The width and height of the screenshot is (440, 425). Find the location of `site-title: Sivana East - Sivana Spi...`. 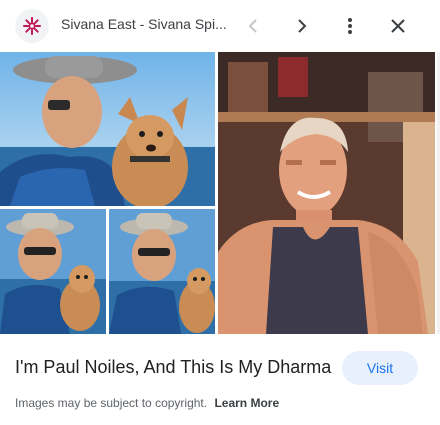

site-title: Sivana East - Sivana Spi... is located at coordinates (146, 24).